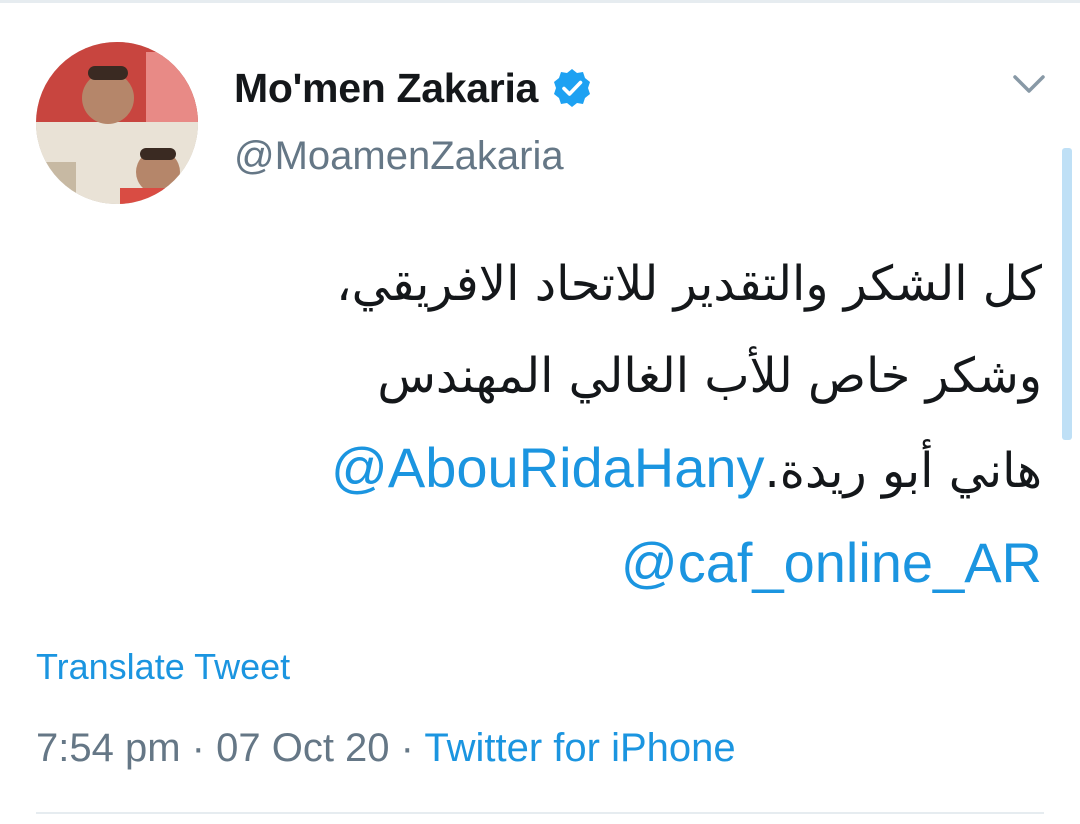 This screenshot has height=824, width=1080. I want to click on chevron-down-icon, so click(1029, 84).